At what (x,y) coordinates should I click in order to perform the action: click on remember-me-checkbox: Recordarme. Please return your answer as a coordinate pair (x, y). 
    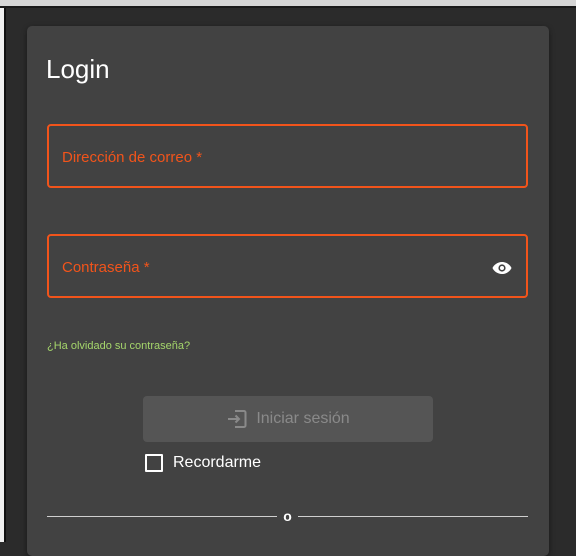
    Looking at the image, I should click on (203, 463).